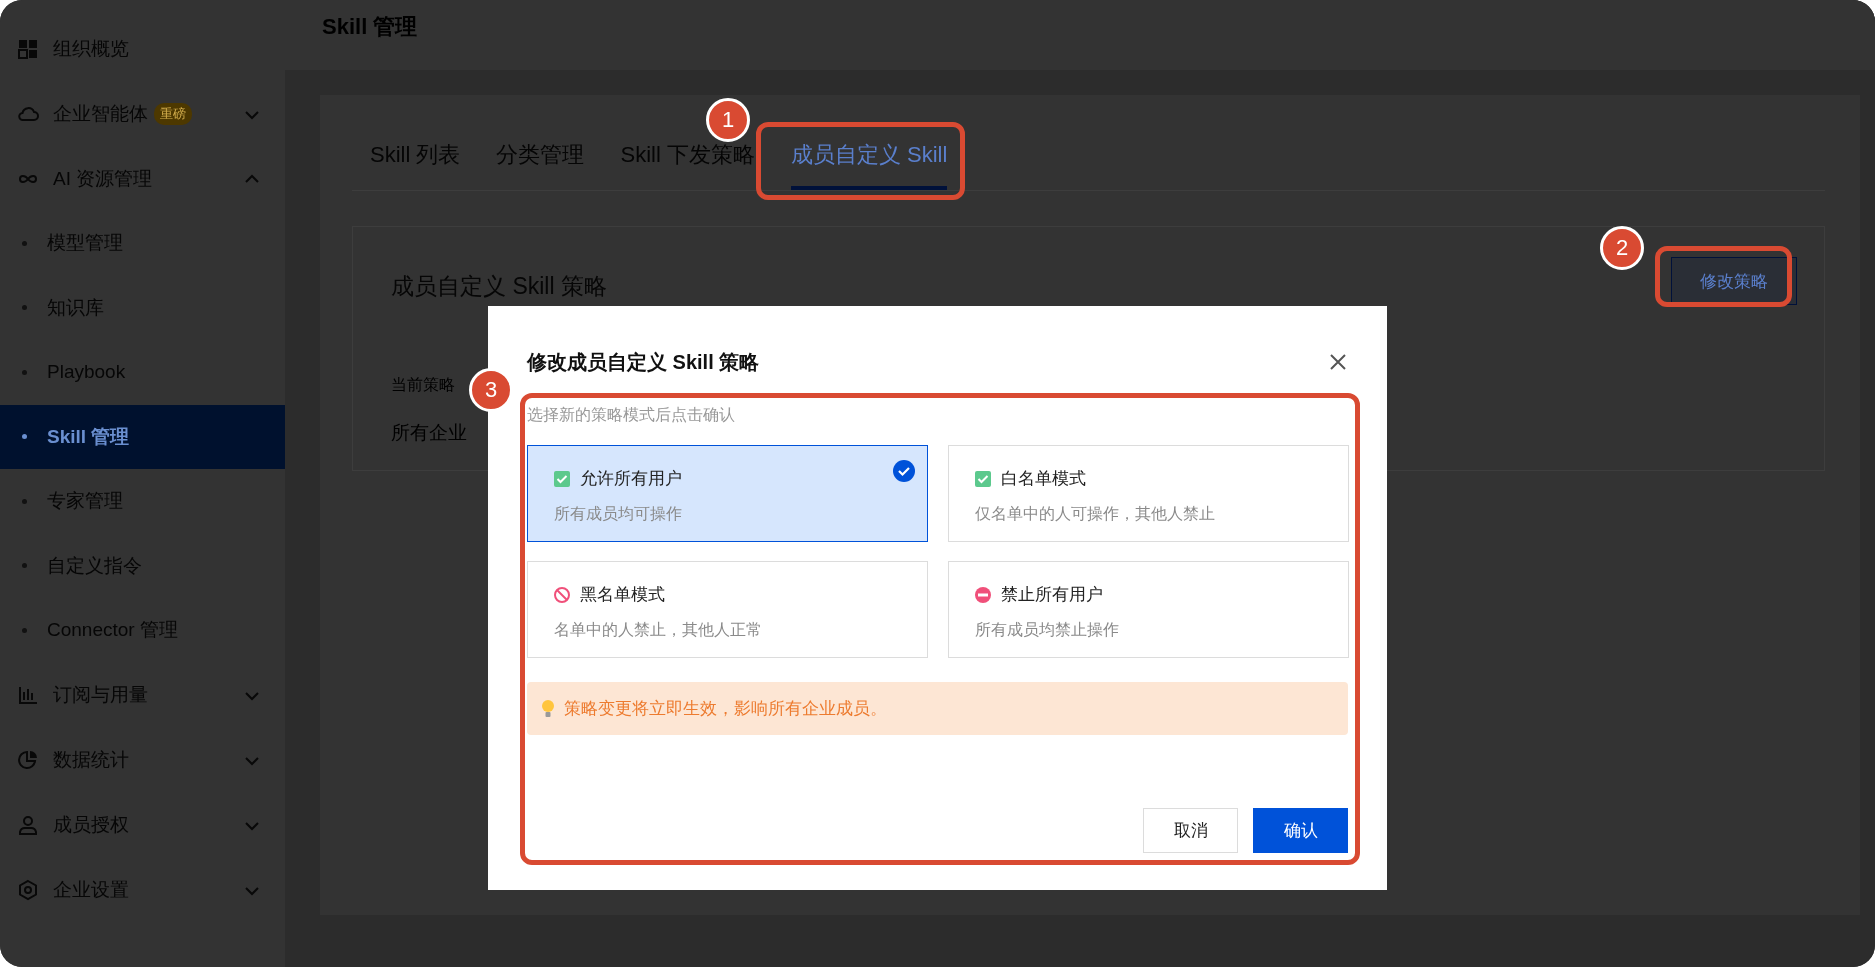 Image resolution: width=1875 pixels, height=967 pixels. I want to click on sidebar-subitem: Skill 管理, so click(142, 436).